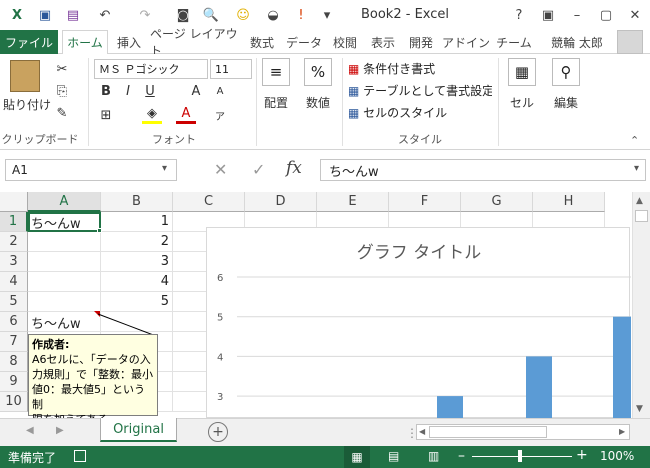 The image size is (650, 468). Describe the element at coordinates (641, 216) in the screenshot. I see `vertical-scroll-thumb` at that location.